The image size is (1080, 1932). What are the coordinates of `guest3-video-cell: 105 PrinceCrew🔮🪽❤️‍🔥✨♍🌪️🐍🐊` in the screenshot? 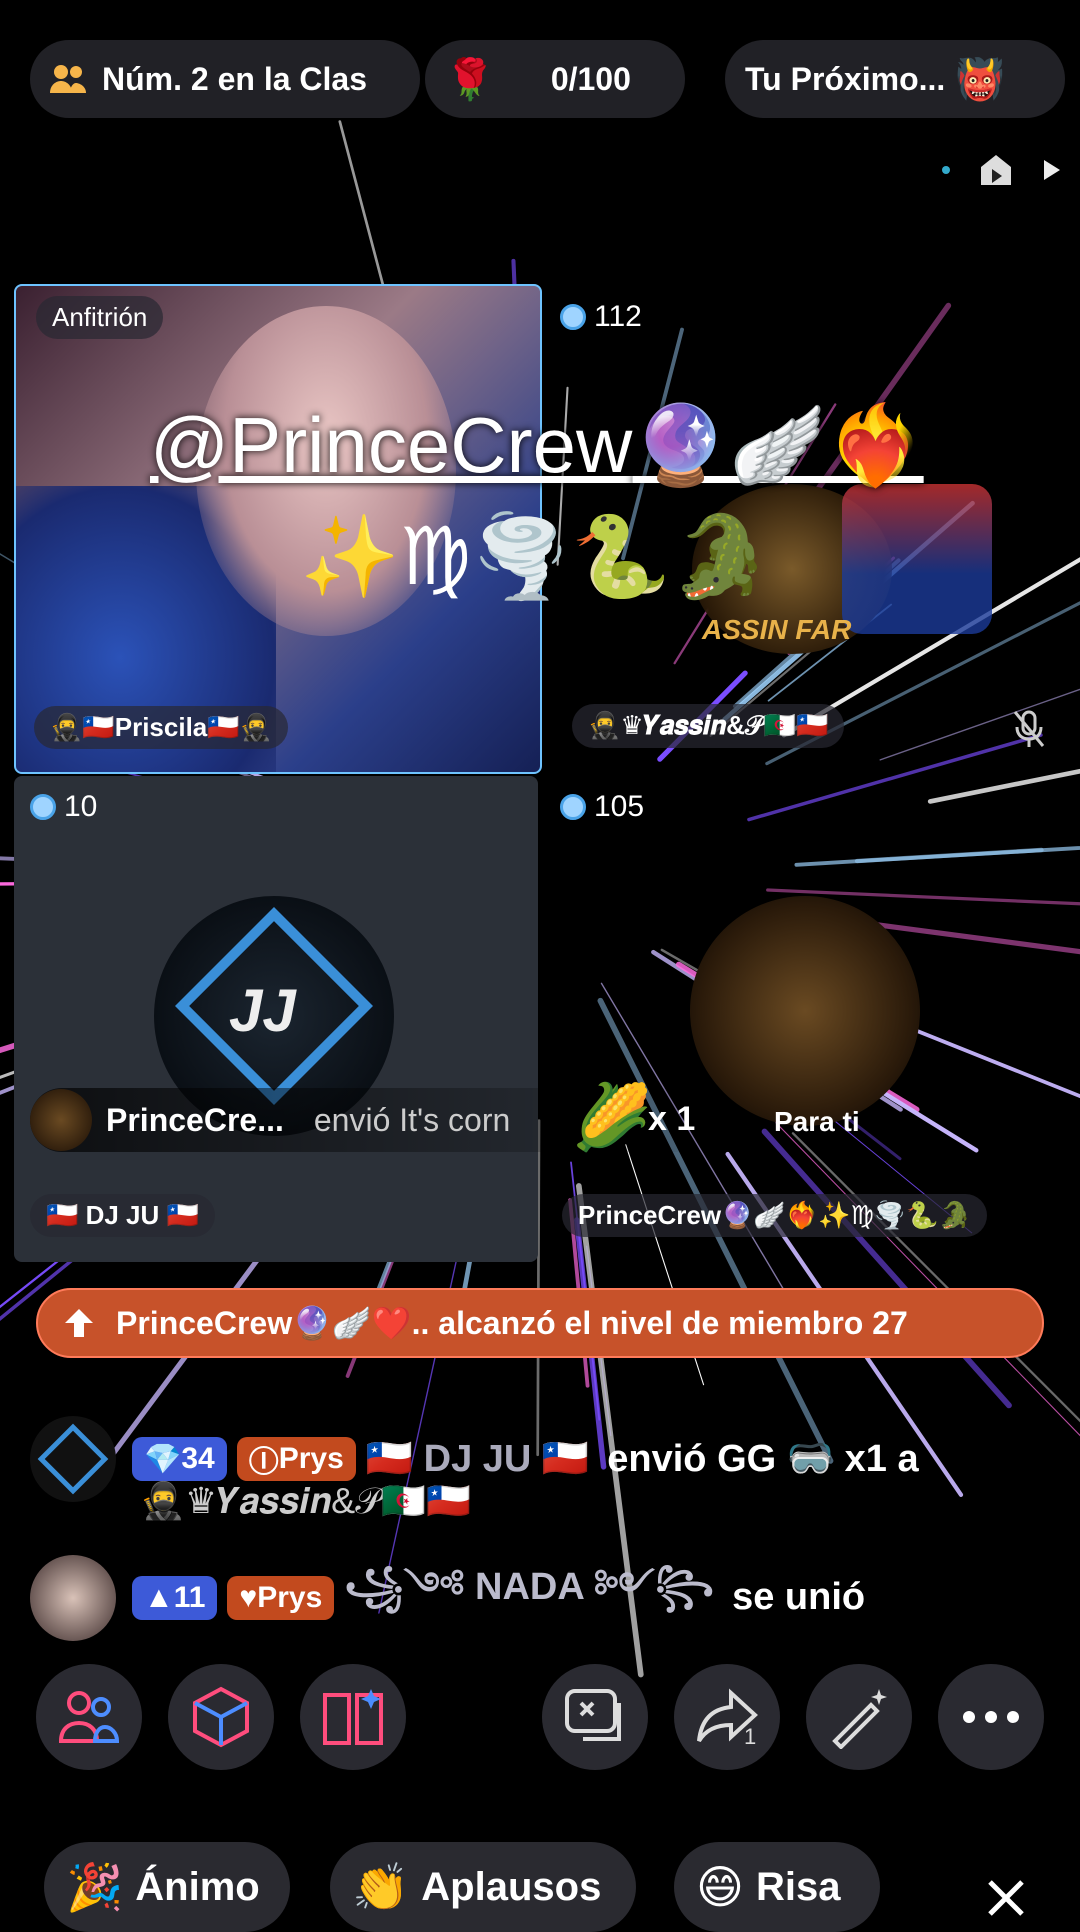 It's located at (804, 1019).